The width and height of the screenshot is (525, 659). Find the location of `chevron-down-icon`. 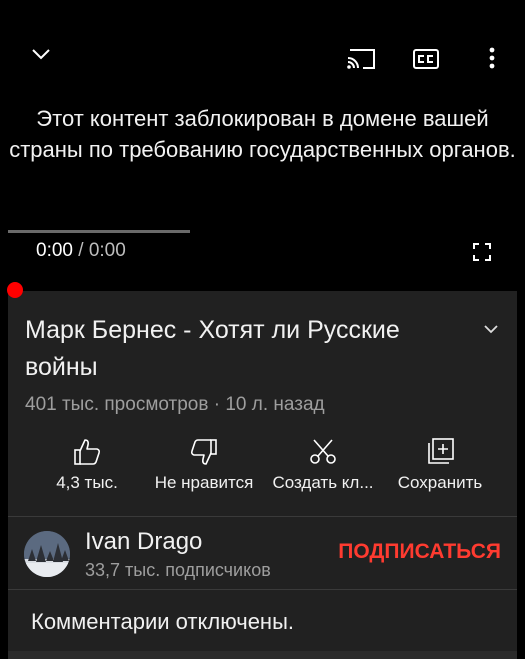

chevron-down-icon is located at coordinates (41, 54).